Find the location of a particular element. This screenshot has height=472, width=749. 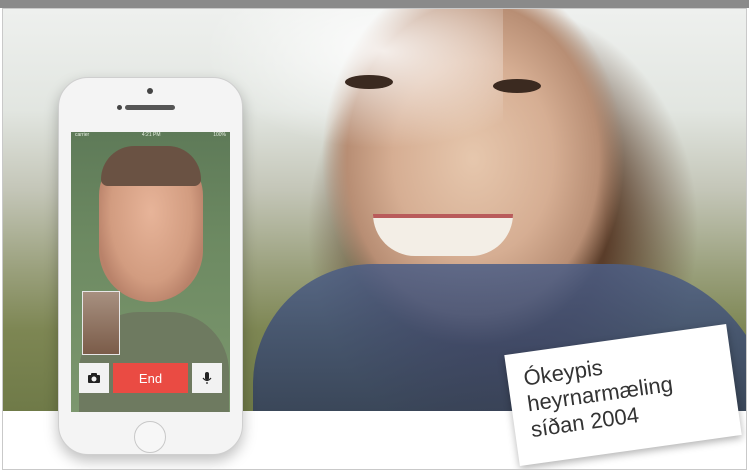

status-bar: carrier 4:21 PM 100% is located at coordinates (150, 136).